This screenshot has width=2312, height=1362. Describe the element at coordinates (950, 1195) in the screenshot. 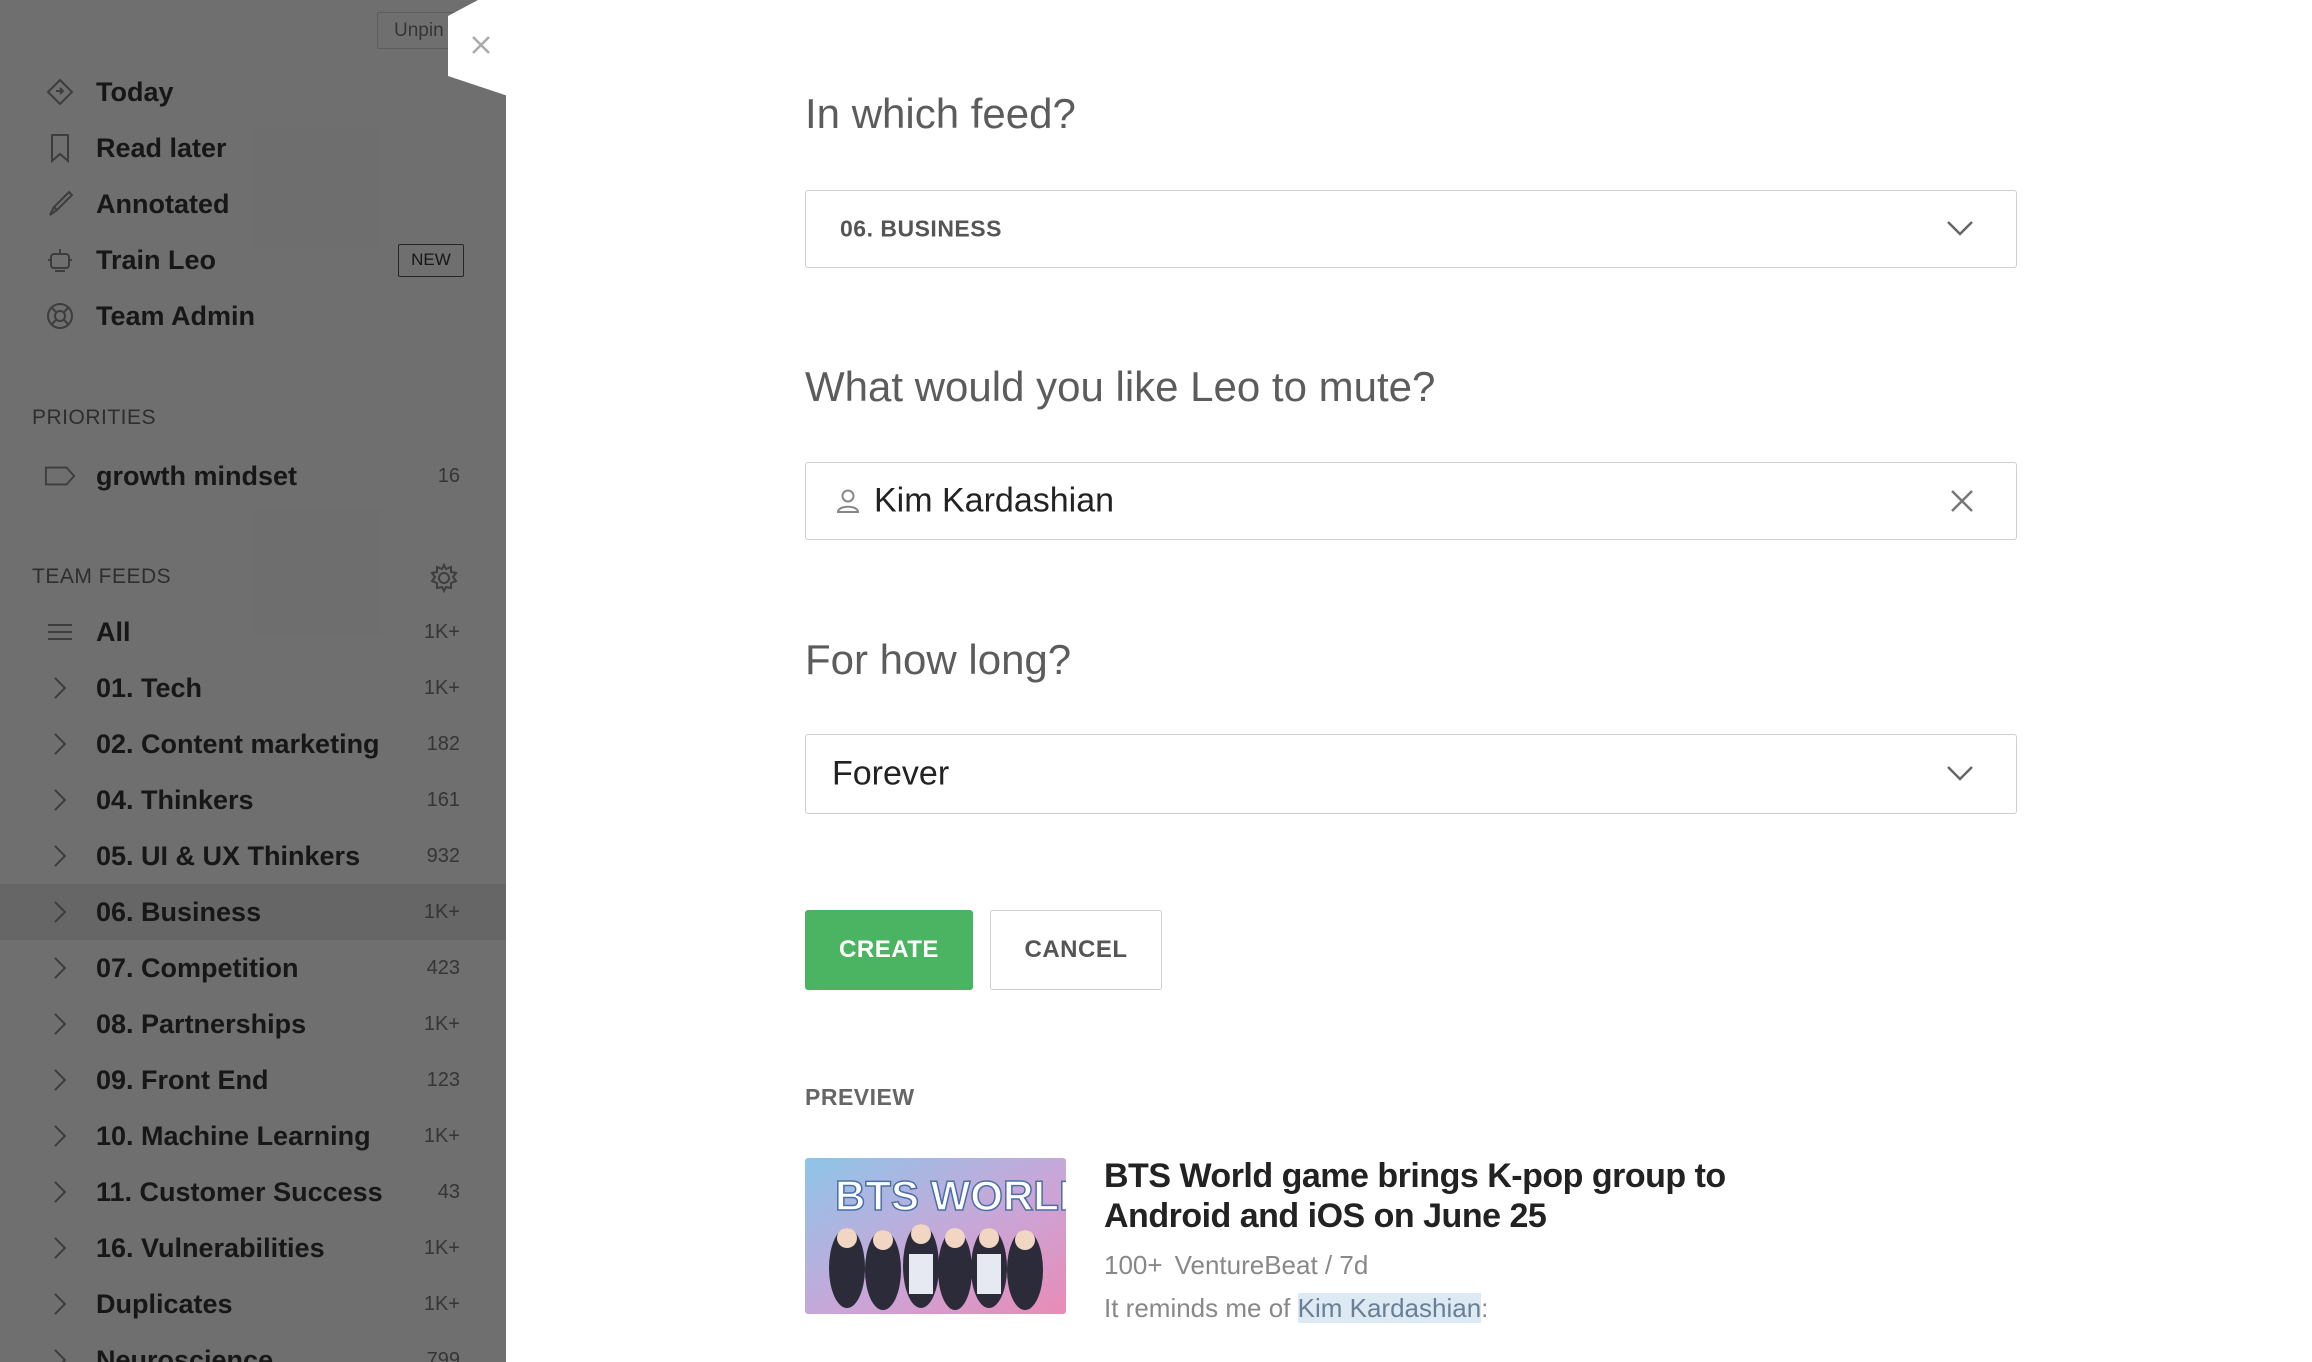

I see `thumbnail-logo-text: BTS WORLD` at that location.